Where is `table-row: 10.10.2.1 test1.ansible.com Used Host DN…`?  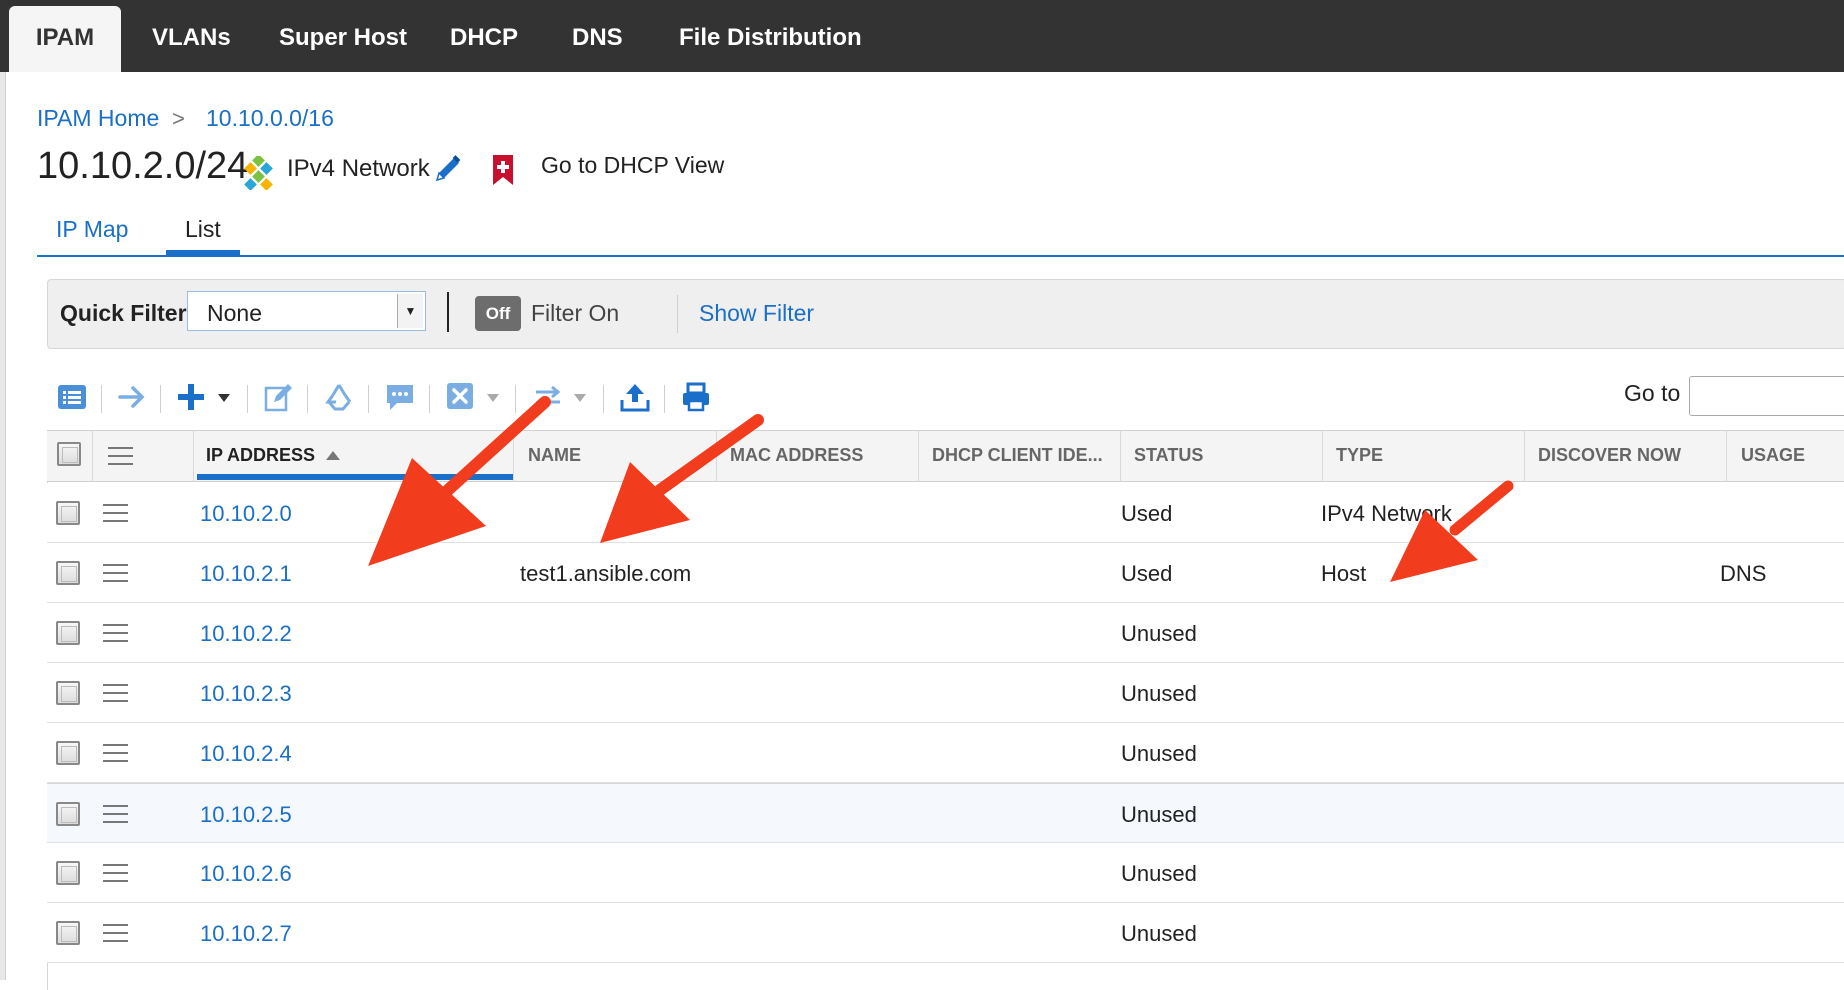
table-row: 10.10.2.1 test1.ansible.com Used Host DN… is located at coordinates (945, 573).